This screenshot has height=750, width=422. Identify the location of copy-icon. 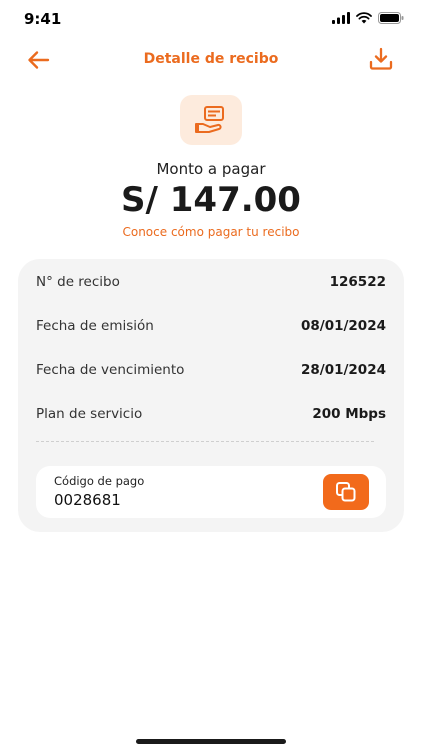
(346, 492).